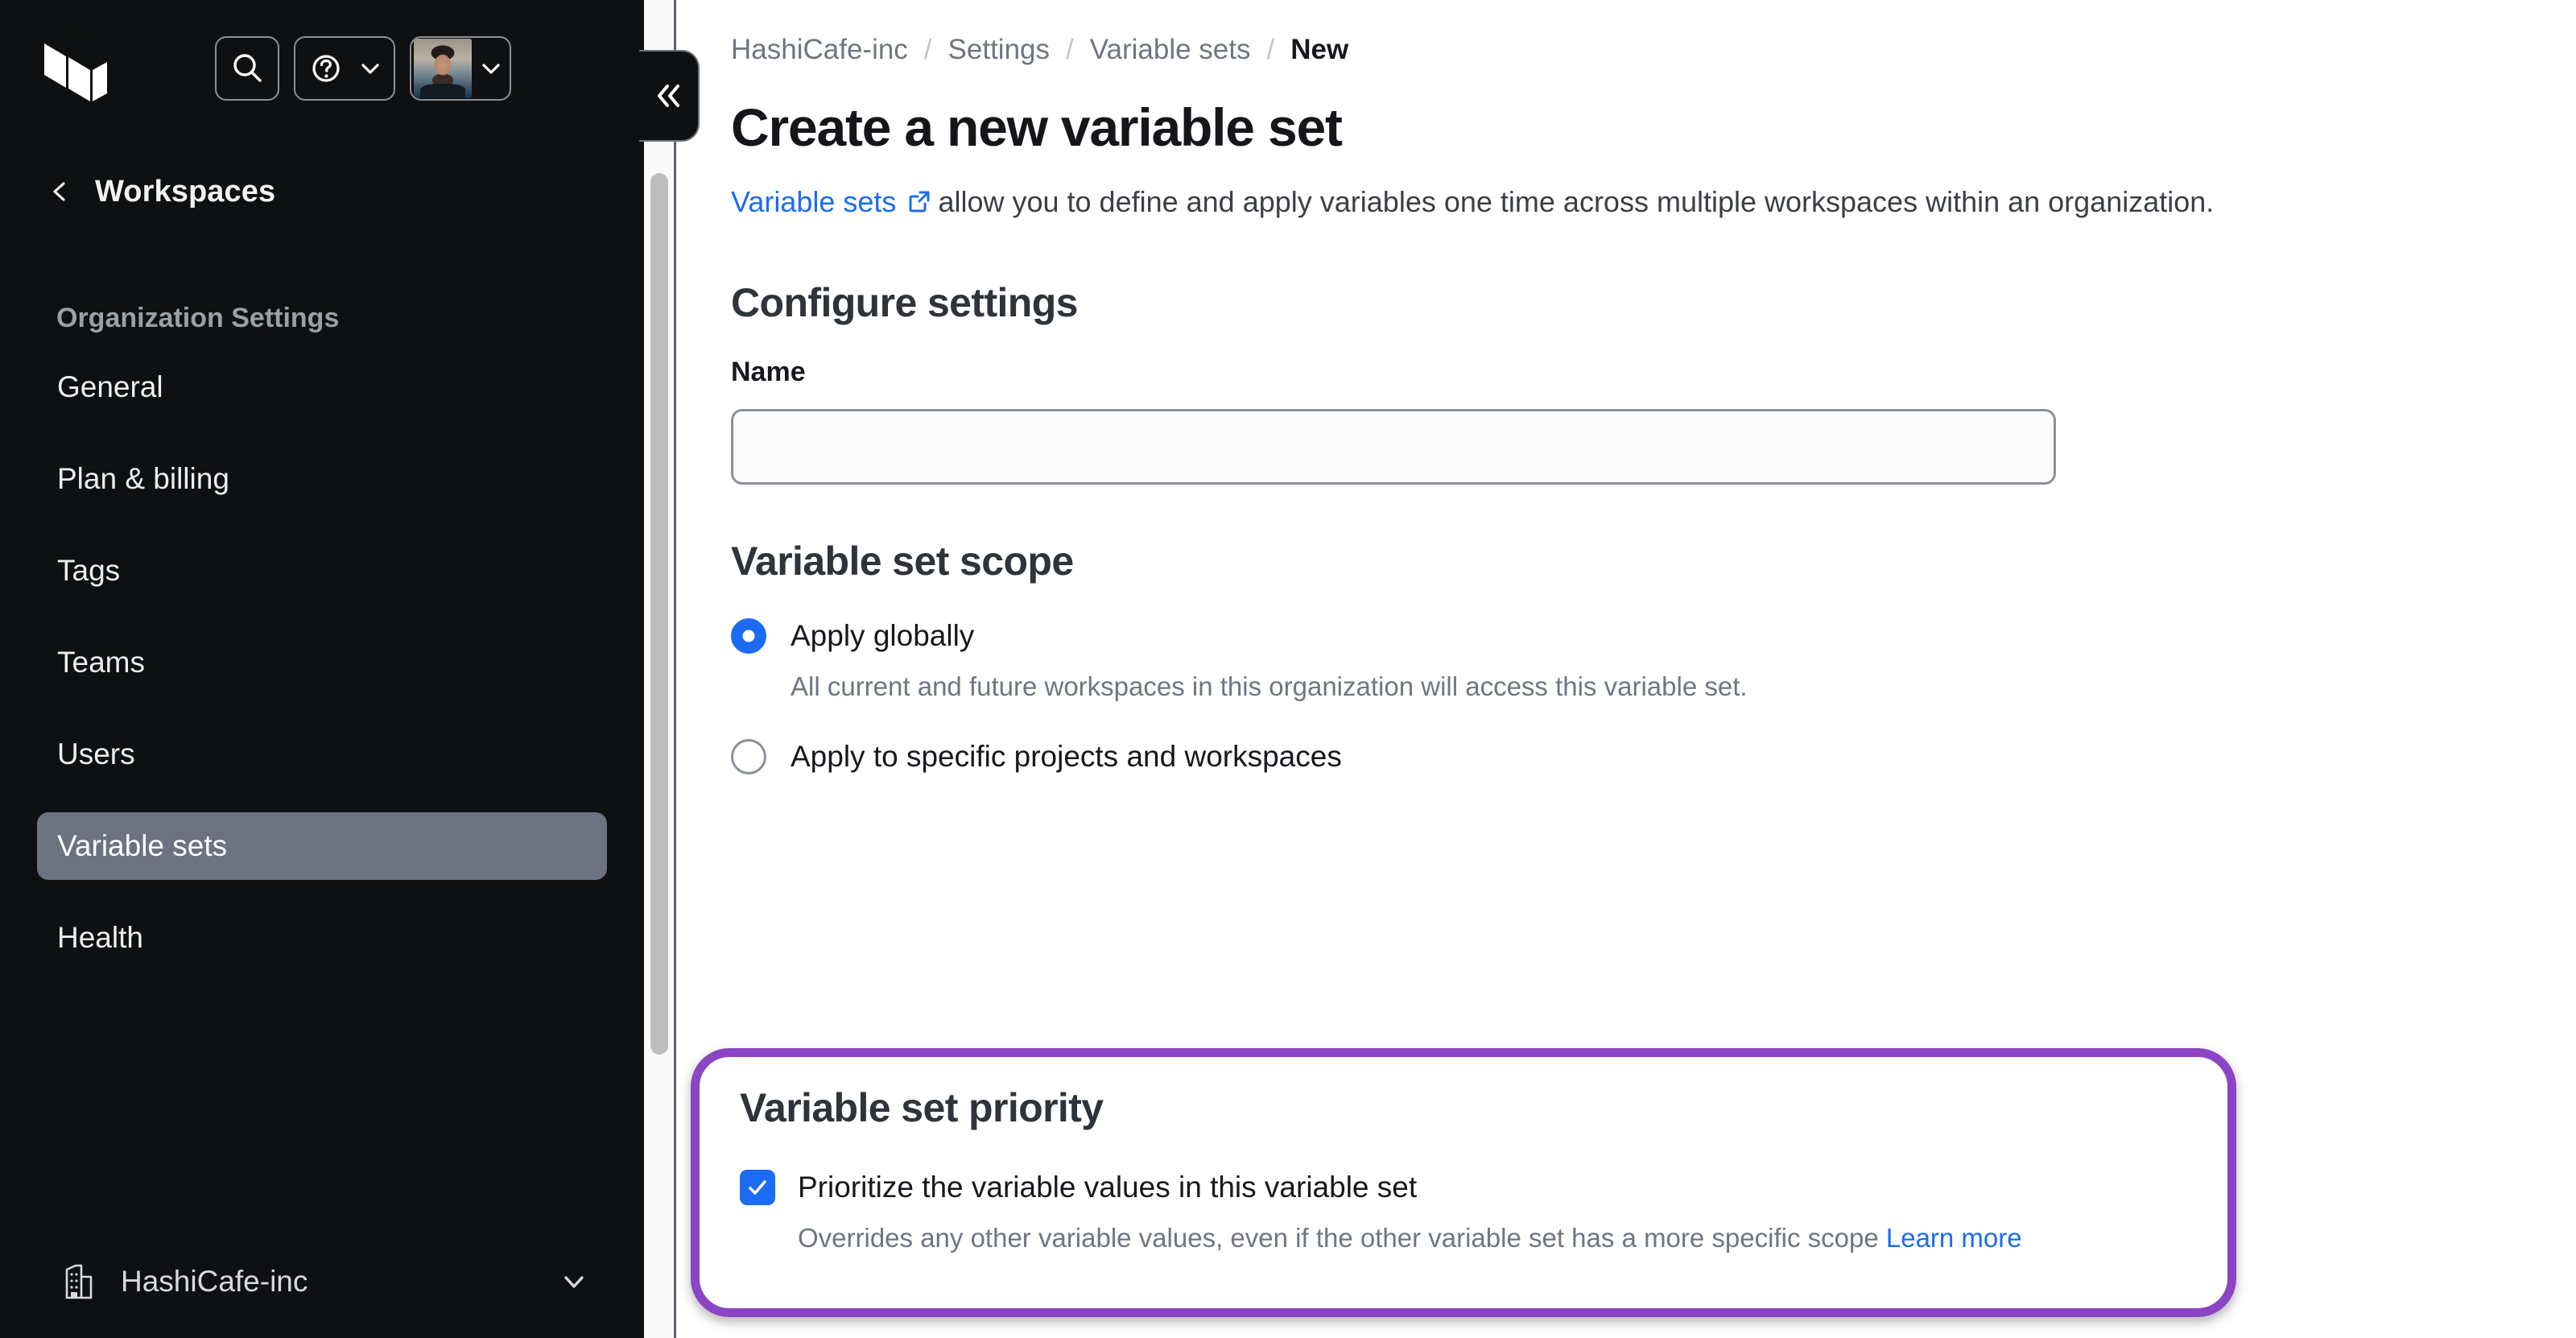 The image size is (2576, 1338). What do you see at coordinates (813, 201) in the screenshot?
I see `variable-sets-doc-link: Variable sets` at bounding box center [813, 201].